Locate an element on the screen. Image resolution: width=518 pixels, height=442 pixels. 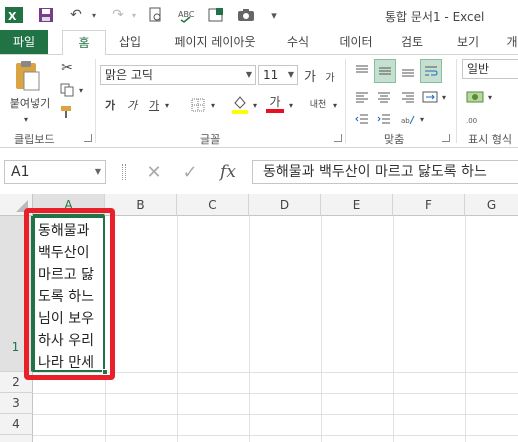
copy-icon is located at coordinates (67, 90).